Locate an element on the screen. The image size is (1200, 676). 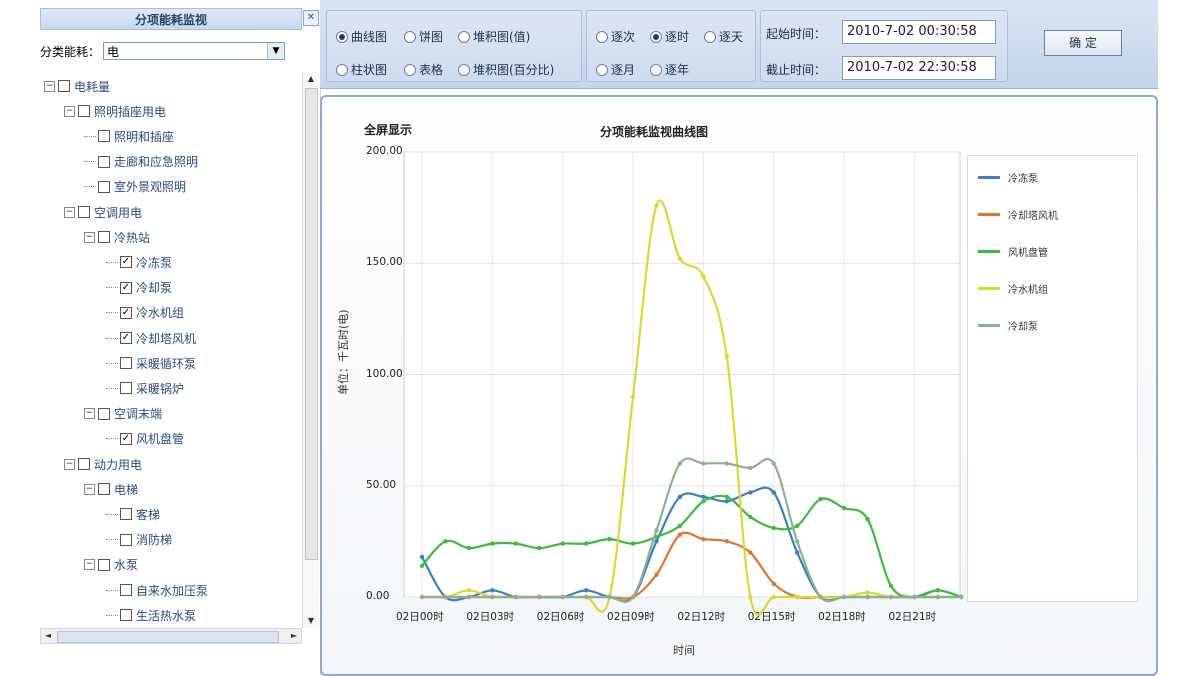
legend-item: 风机盘管 is located at coordinates (1013, 251).